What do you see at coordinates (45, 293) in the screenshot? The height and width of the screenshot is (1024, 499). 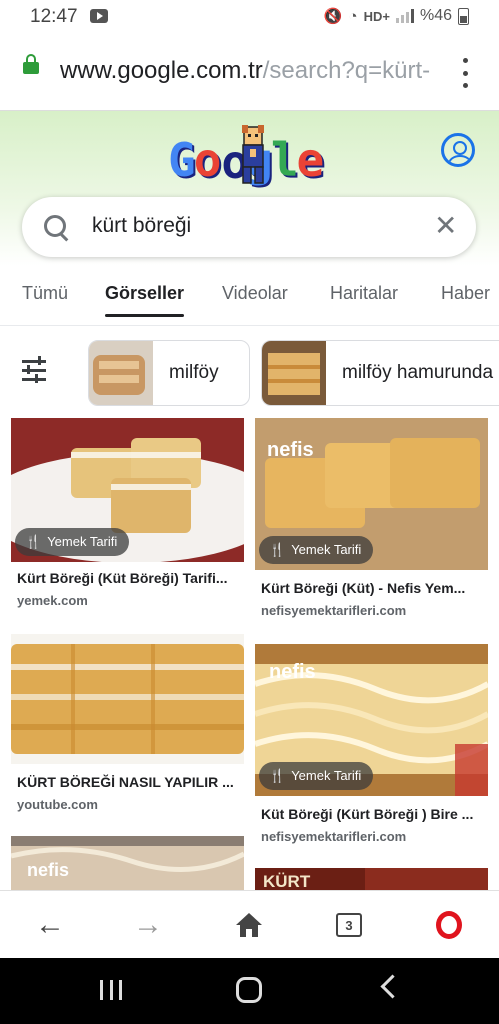 I see `tab-all: Tümü` at bounding box center [45, 293].